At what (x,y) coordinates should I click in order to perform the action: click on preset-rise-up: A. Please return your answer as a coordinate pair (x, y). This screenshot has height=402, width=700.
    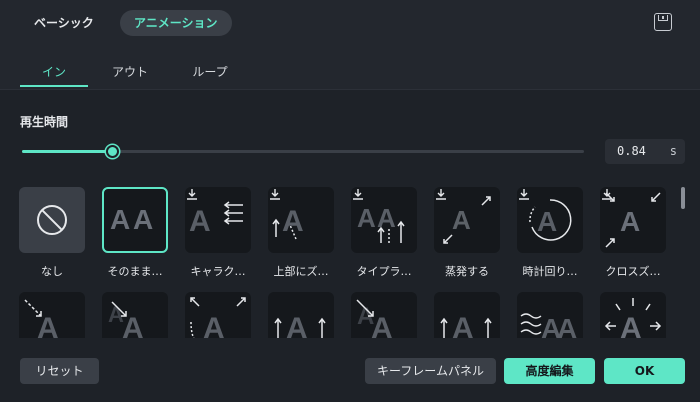
    Looking at the image, I should click on (301, 315).